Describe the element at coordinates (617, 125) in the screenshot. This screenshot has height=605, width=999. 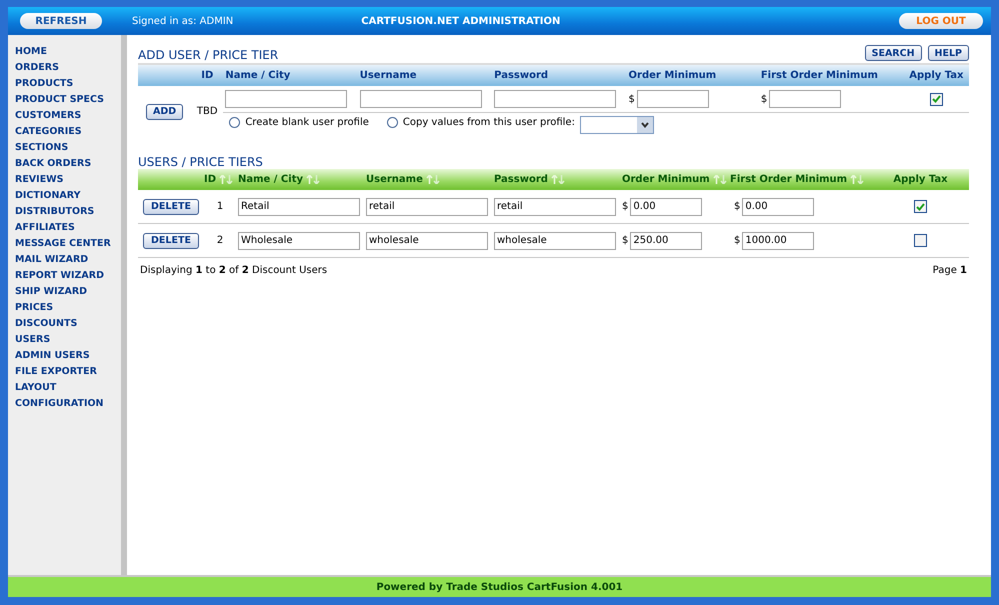
I see `profile-dropdown` at that location.